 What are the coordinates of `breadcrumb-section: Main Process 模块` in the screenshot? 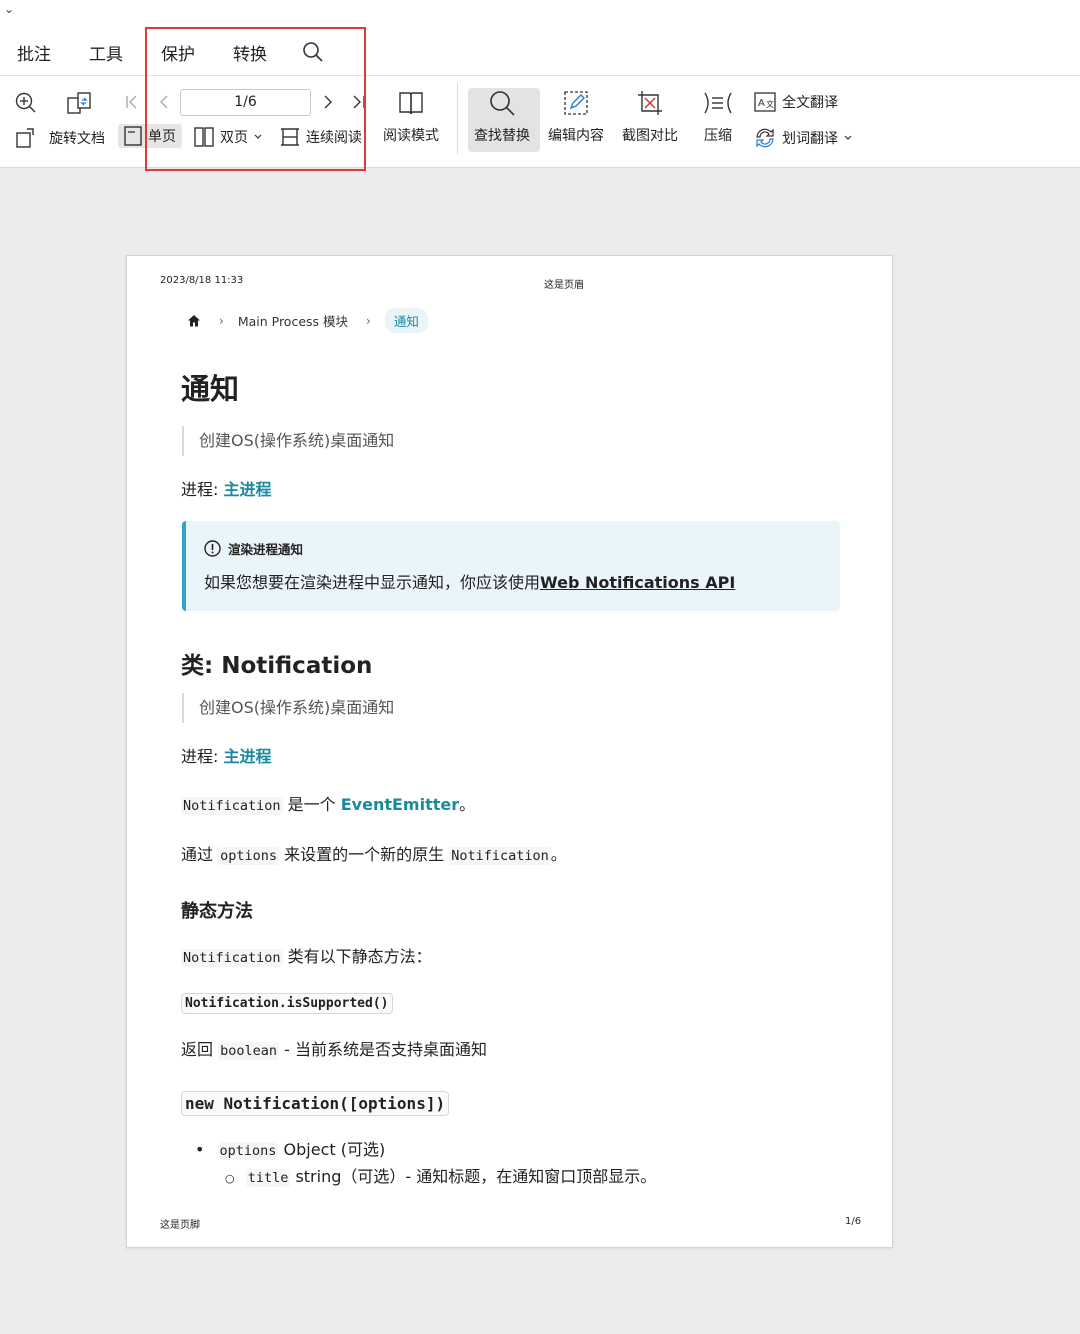 It's located at (293, 320).